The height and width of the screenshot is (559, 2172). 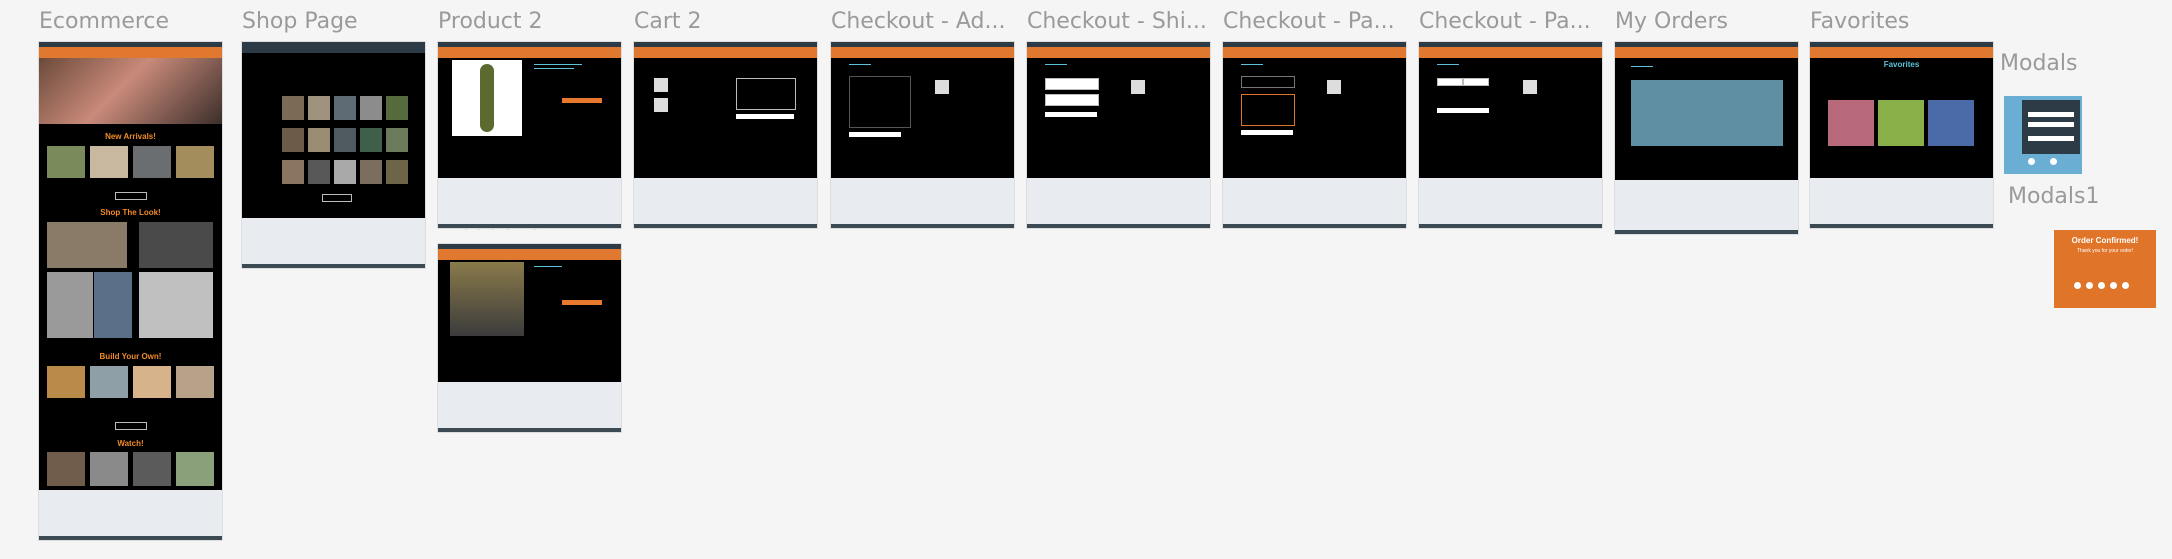 I want to click on tiktok-icon, so click(x=2089, y=285).